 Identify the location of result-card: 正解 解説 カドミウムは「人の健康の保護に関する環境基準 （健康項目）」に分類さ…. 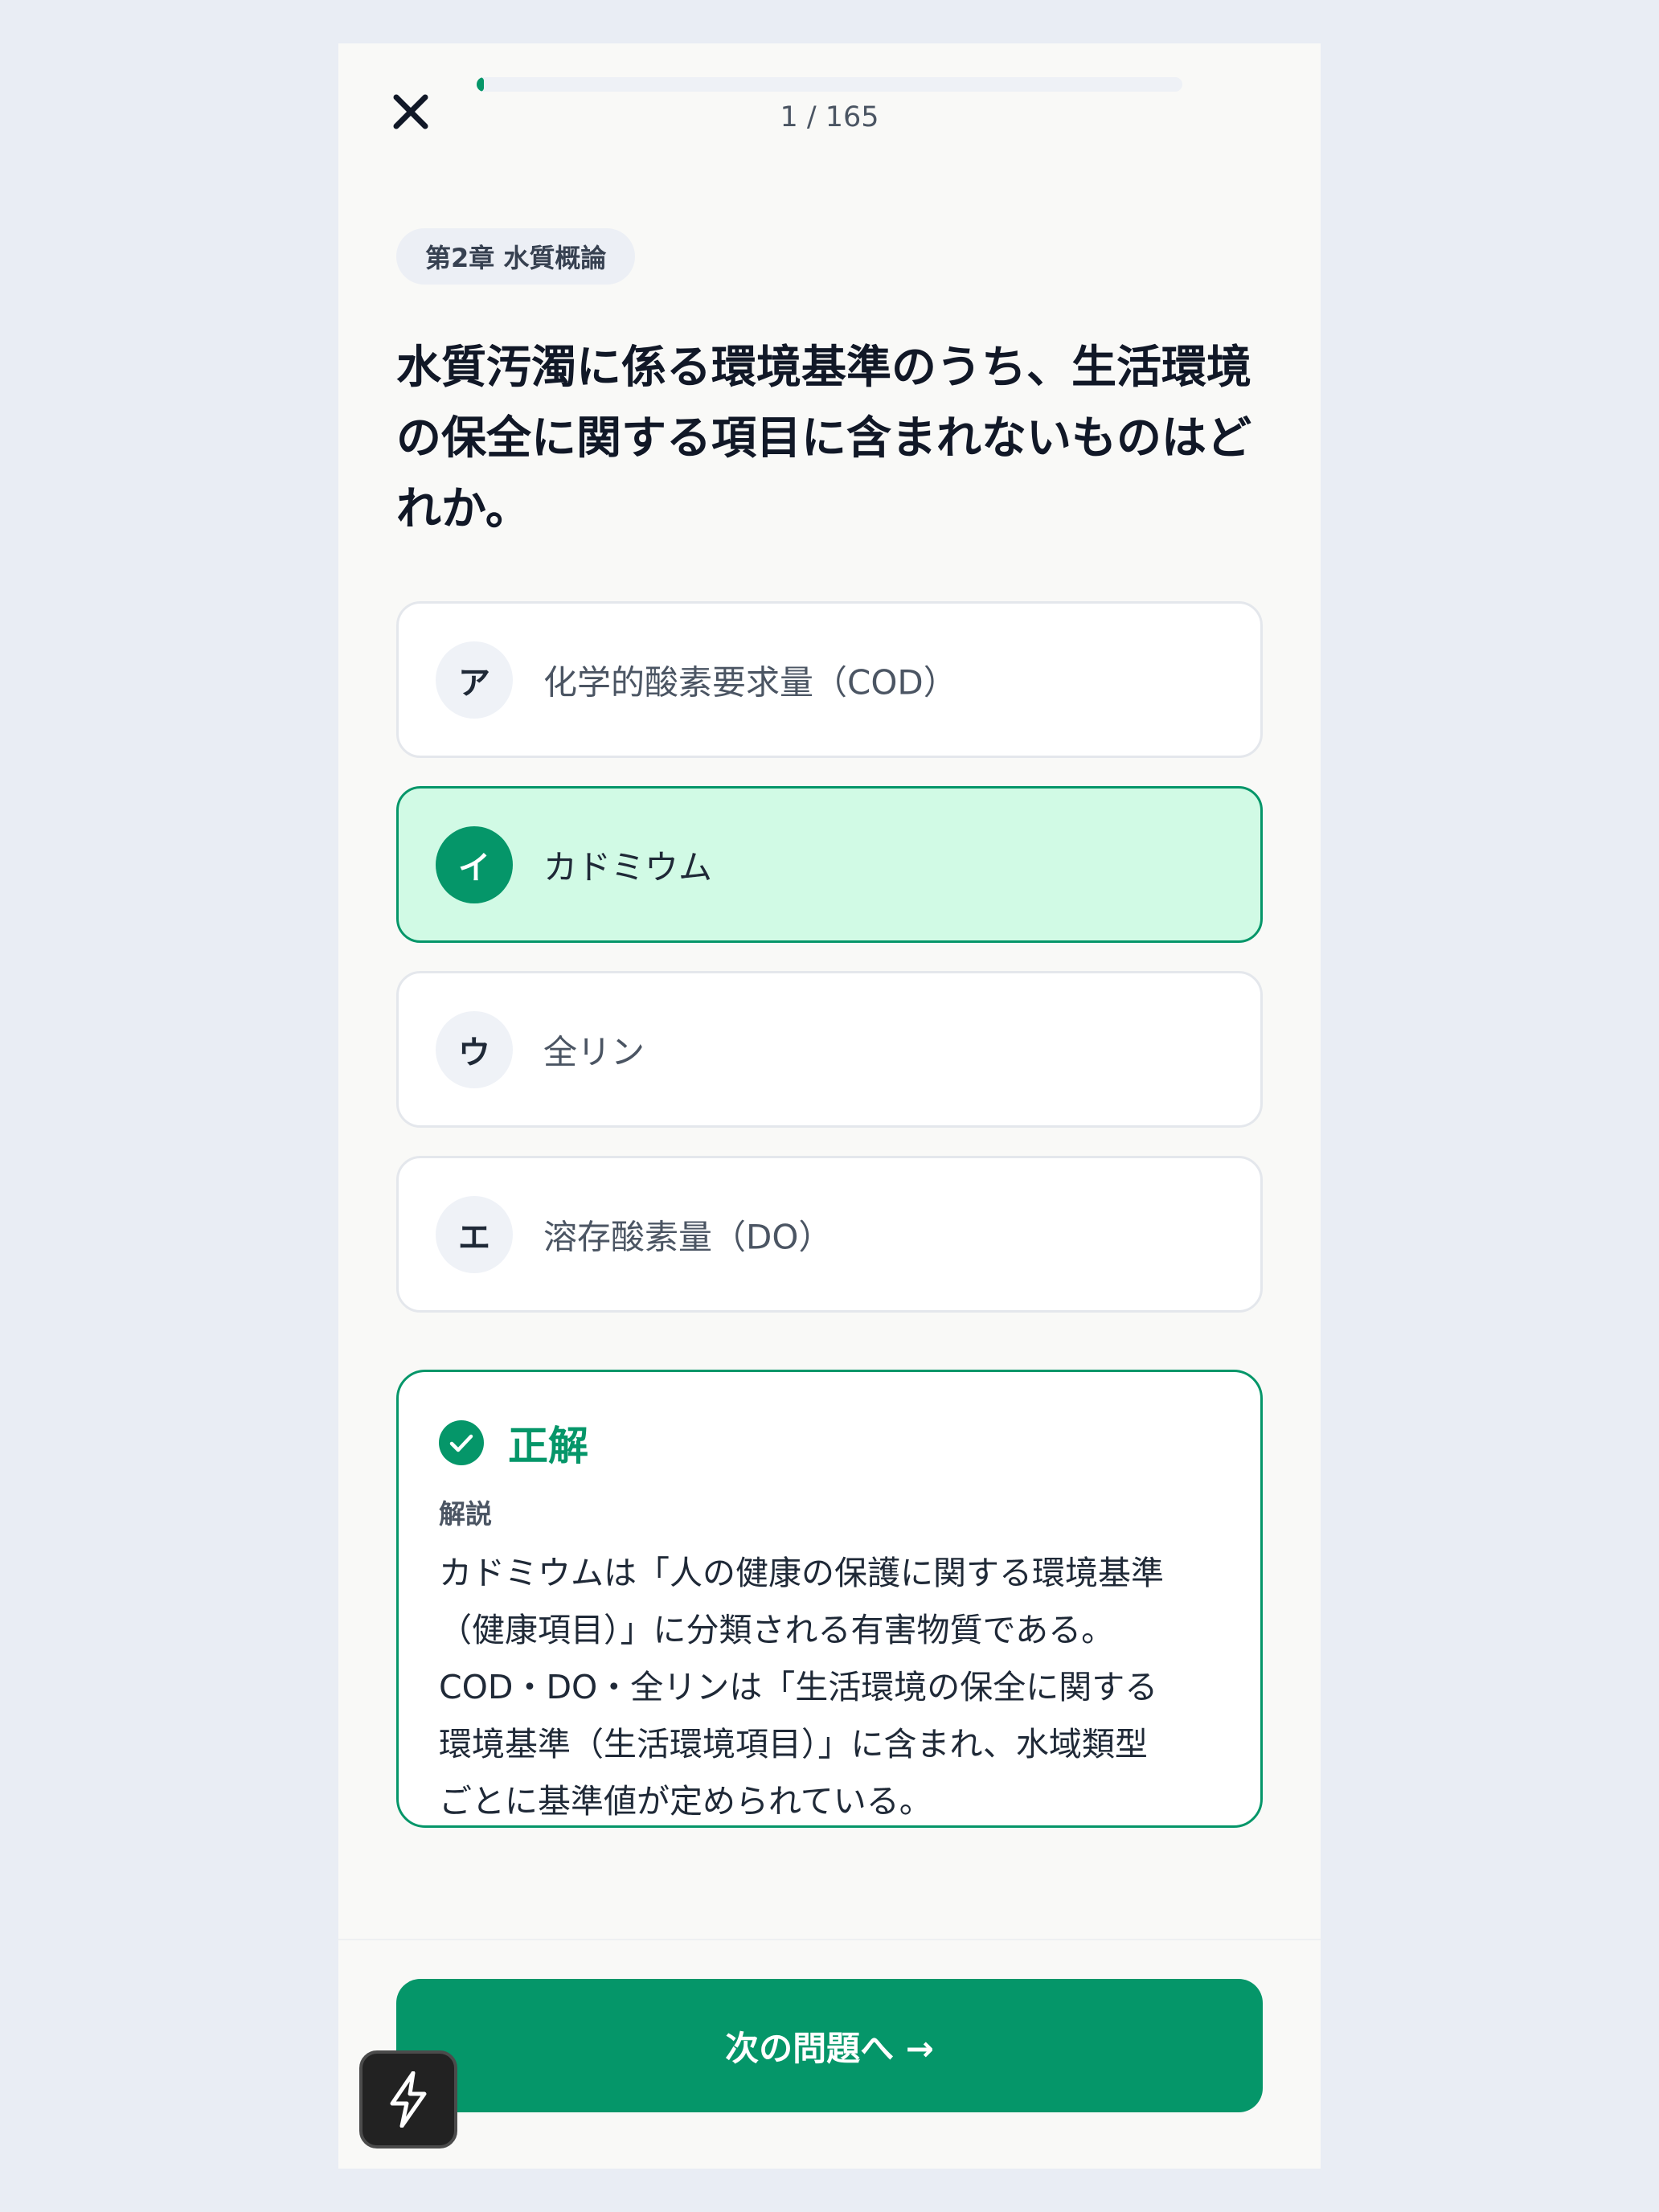
(829, 1599).